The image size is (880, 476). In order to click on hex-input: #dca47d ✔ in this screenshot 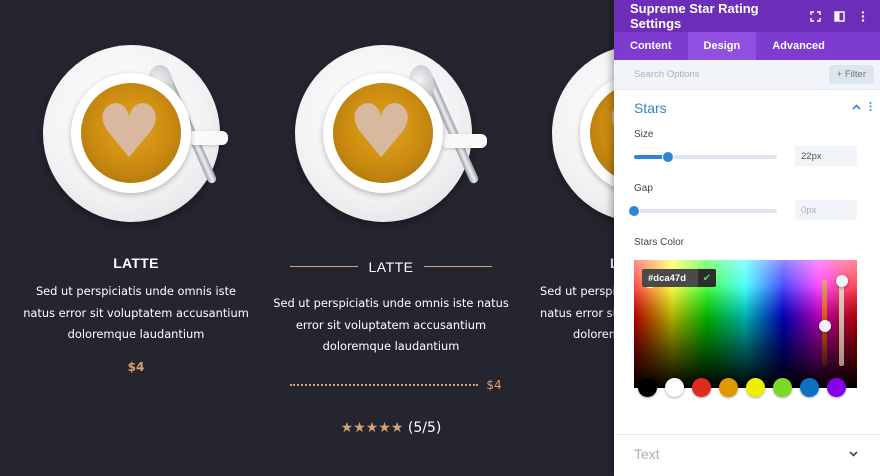, I will do `click(679, 278)`.